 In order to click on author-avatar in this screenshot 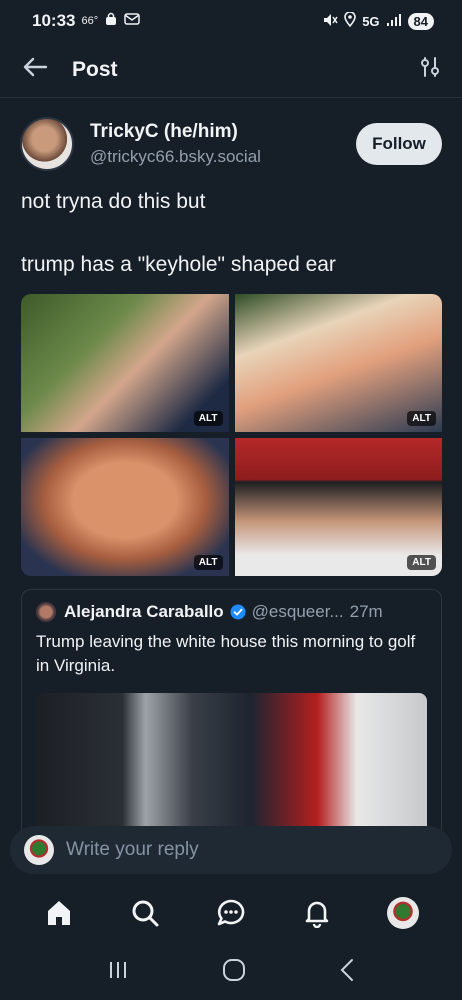, I will do `click(47, 144)`.